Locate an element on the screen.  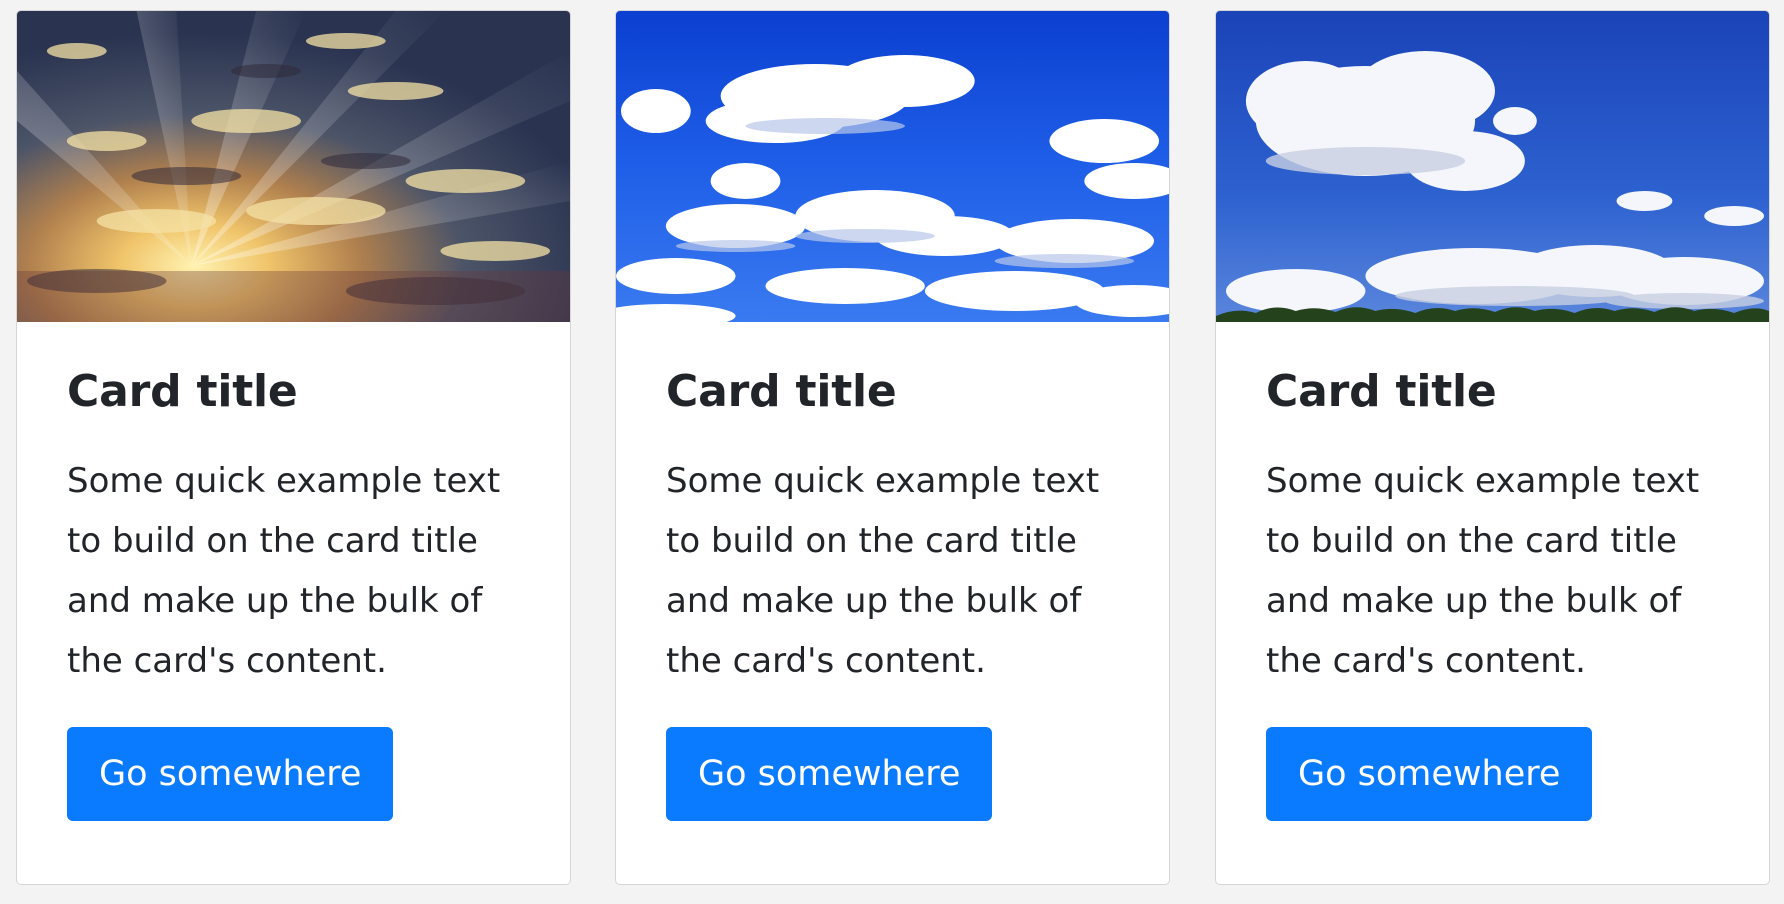
sky-clouds-treeline-image is located at coordinates (1492, 166).